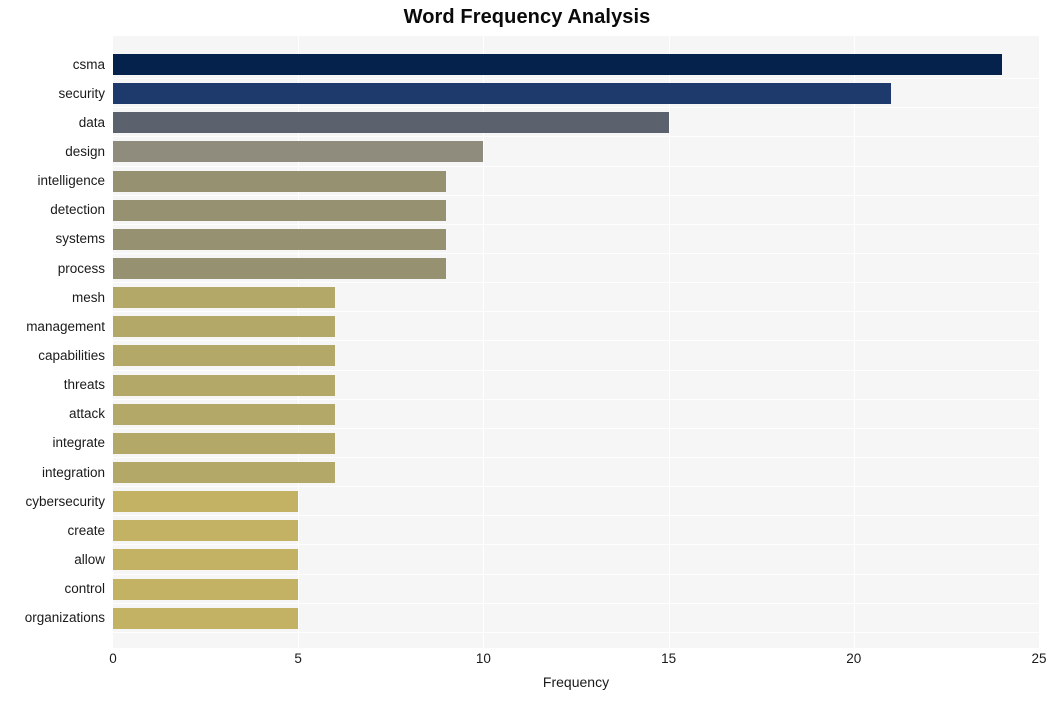  What do you see at coordinates (1039, 658) in the screenshot?
I see `x-tick-label-25: 25` at bounding box center [1039, 658].